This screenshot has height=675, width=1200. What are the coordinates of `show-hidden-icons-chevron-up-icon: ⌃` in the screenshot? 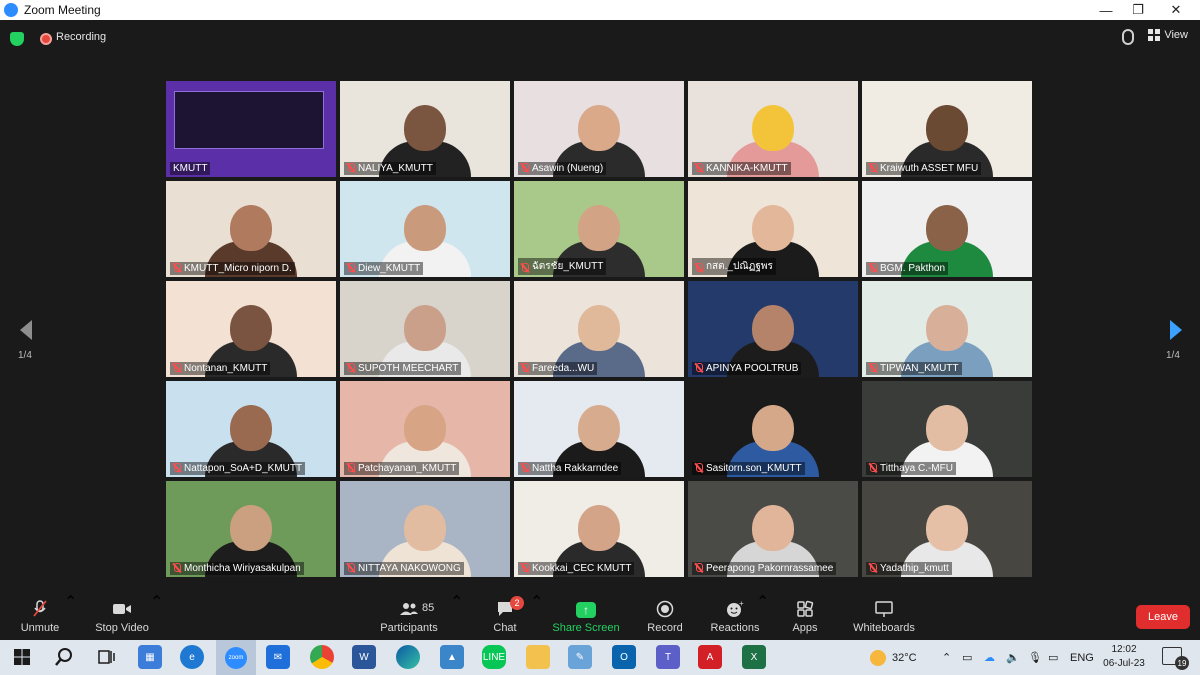 It's located at (946, 657).